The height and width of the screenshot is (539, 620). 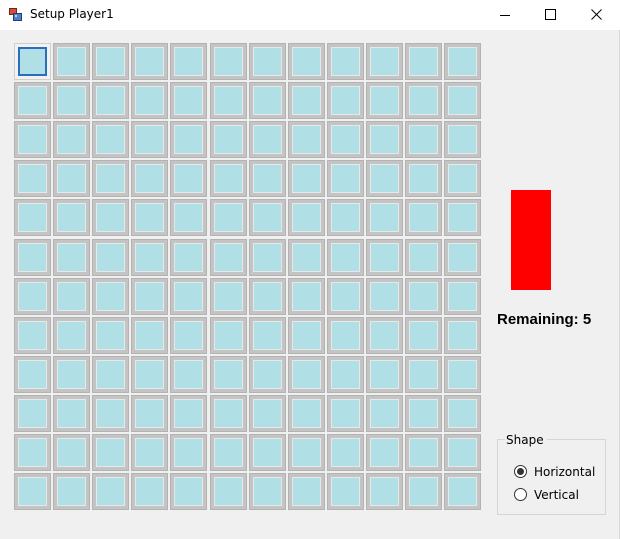 What do you see at coordinates (505, 15) in the screenshot?
I see `minimize-button` at bounding box center [505, 15].